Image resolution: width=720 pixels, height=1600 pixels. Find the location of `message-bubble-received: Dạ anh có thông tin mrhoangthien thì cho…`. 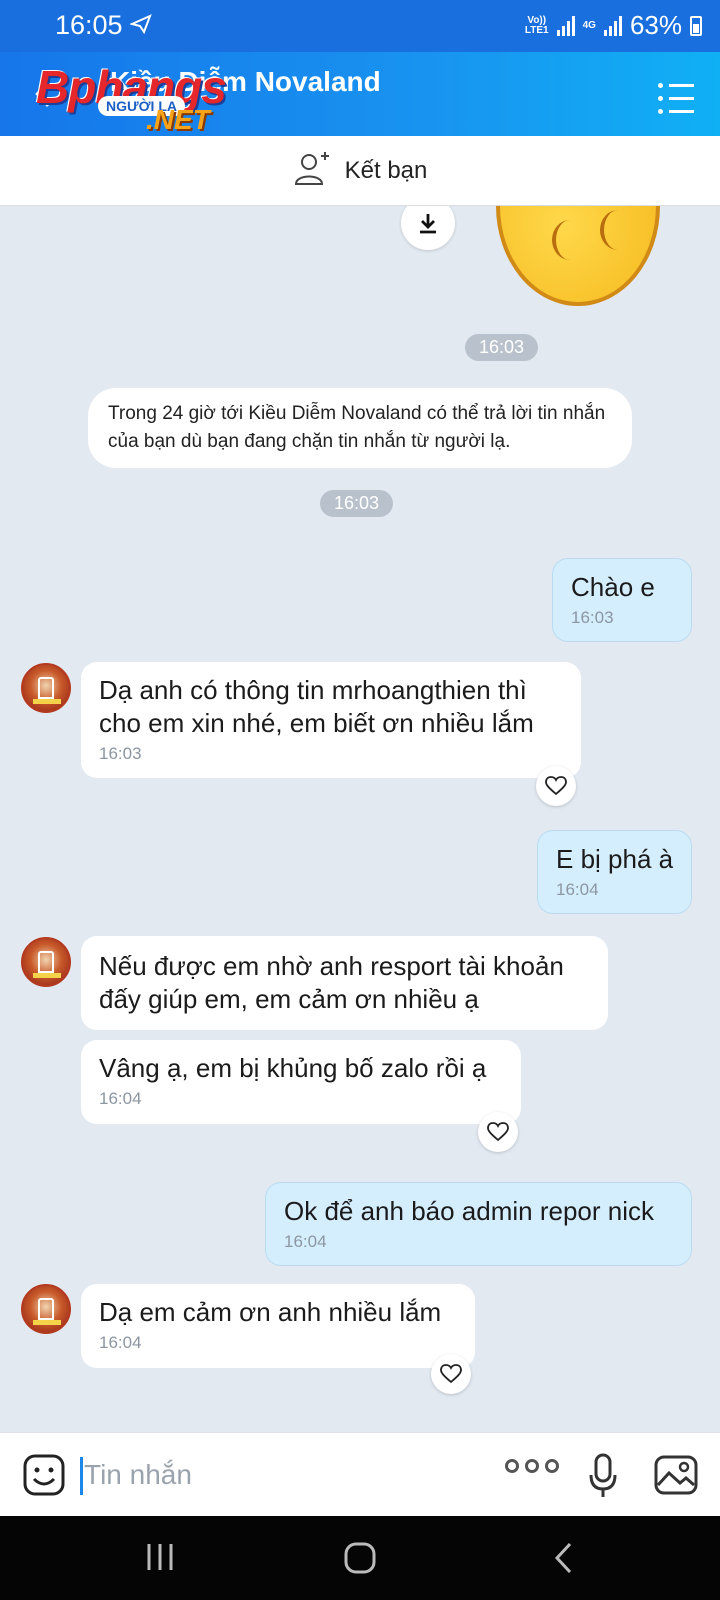

message-bubble-received: Dạ anh có thông tin mrhoangthien thì cho… is located at coordinates (331, 720).